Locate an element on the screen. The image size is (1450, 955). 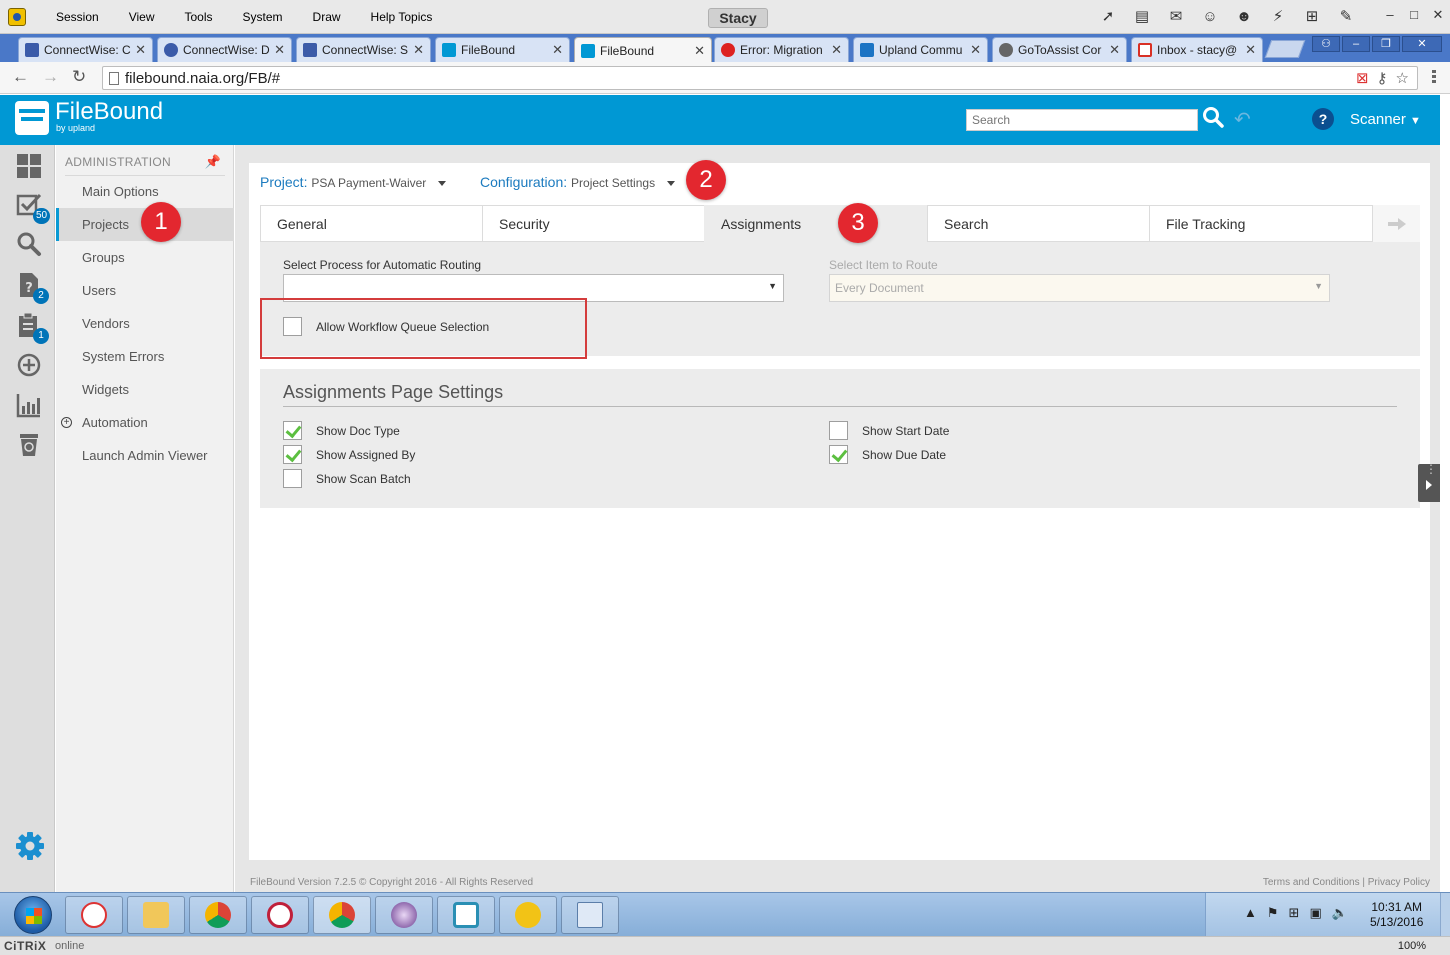
session-menu-system: System is located at coordinates (262, 17).